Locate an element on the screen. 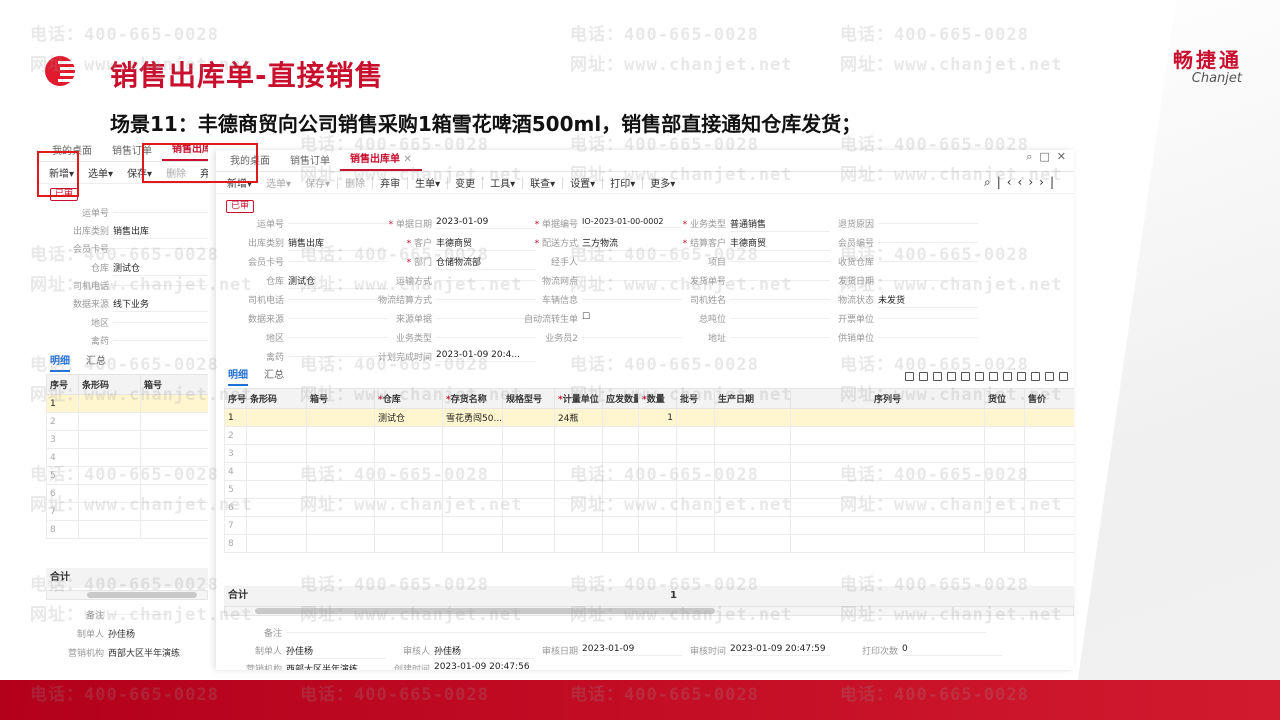 The image size is (1280, 720). record-navigation: ⌕|‹‹››| is located at coordinates (1022, 182).